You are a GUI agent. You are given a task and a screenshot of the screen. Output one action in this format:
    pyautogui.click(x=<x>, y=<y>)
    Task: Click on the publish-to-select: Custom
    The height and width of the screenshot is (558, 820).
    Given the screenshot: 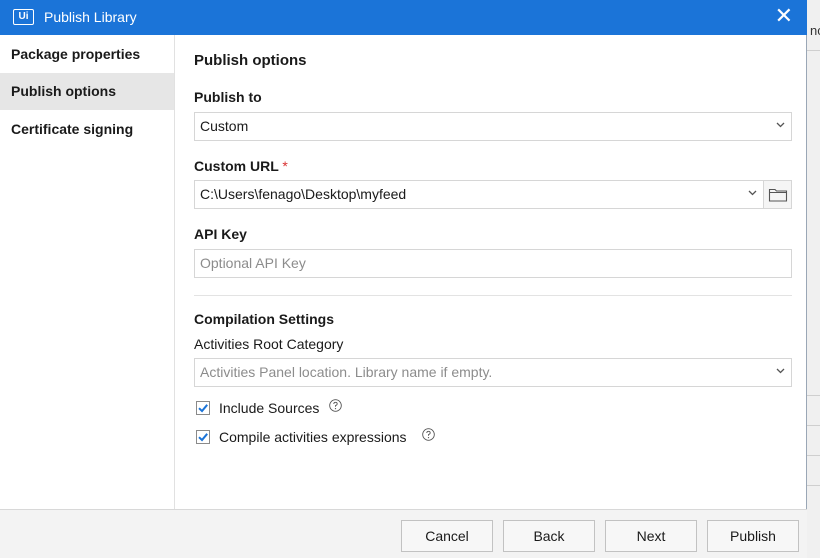 What is the action you would take?
    pyautogui.click(x=493, y=126)
    